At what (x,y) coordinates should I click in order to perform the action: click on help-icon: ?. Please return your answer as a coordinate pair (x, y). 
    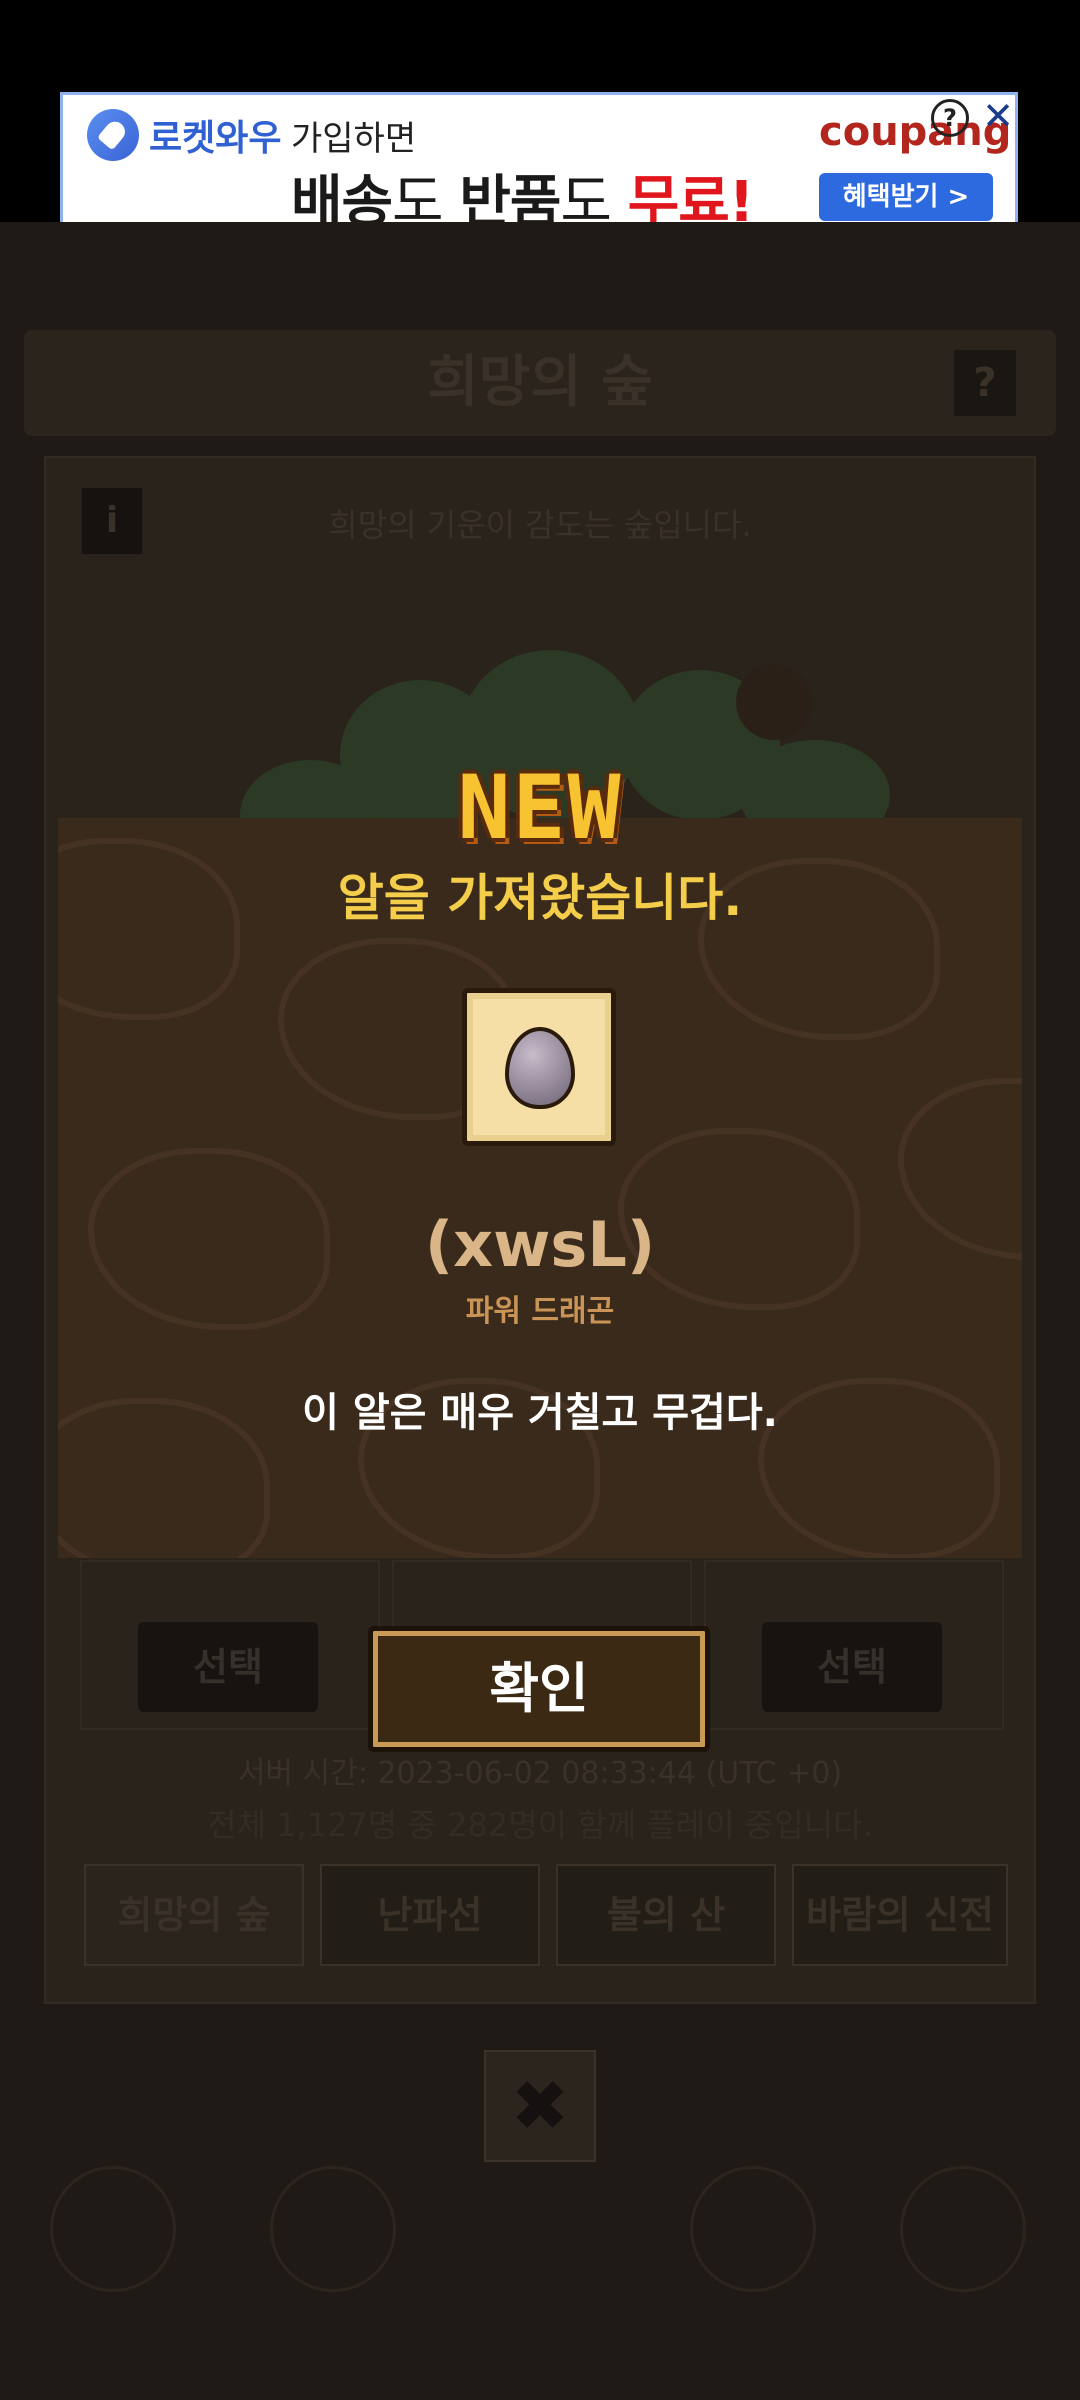
    Looking at the image, I should click on (985, 383).